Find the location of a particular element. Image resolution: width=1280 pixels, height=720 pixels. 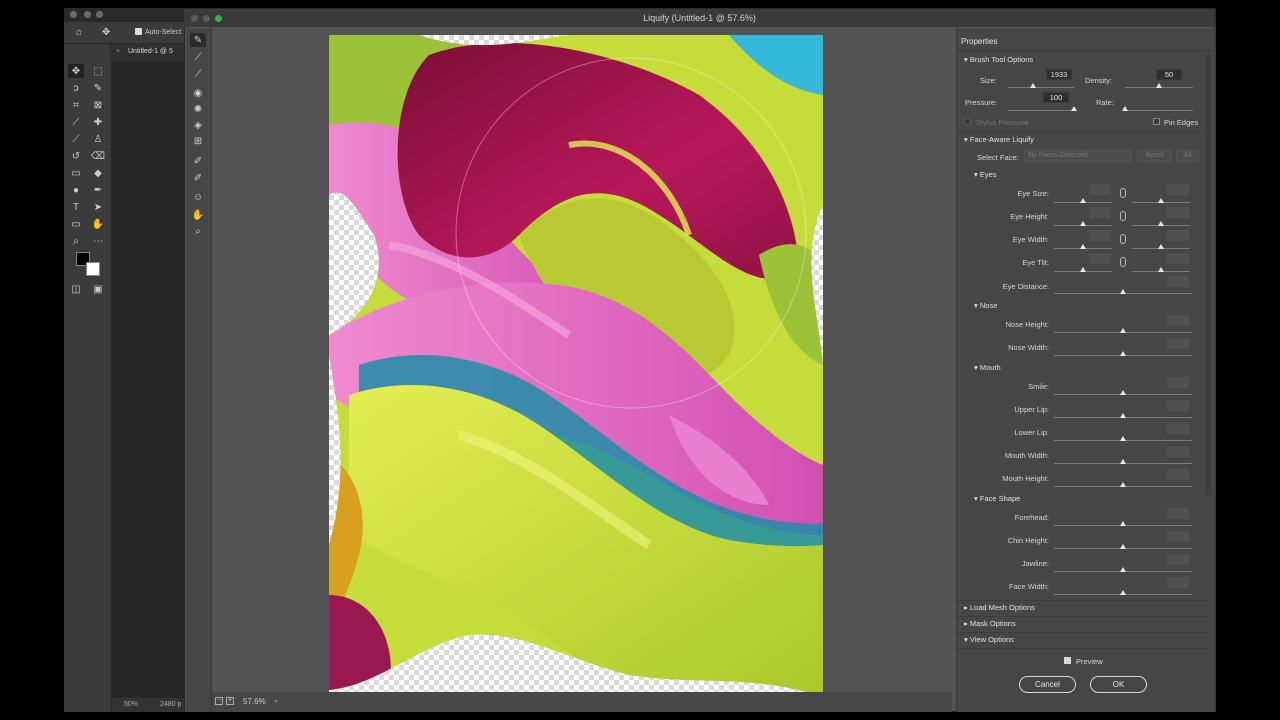

view-options-toggle: ▾ View Options is located at coordinates (989, 639).